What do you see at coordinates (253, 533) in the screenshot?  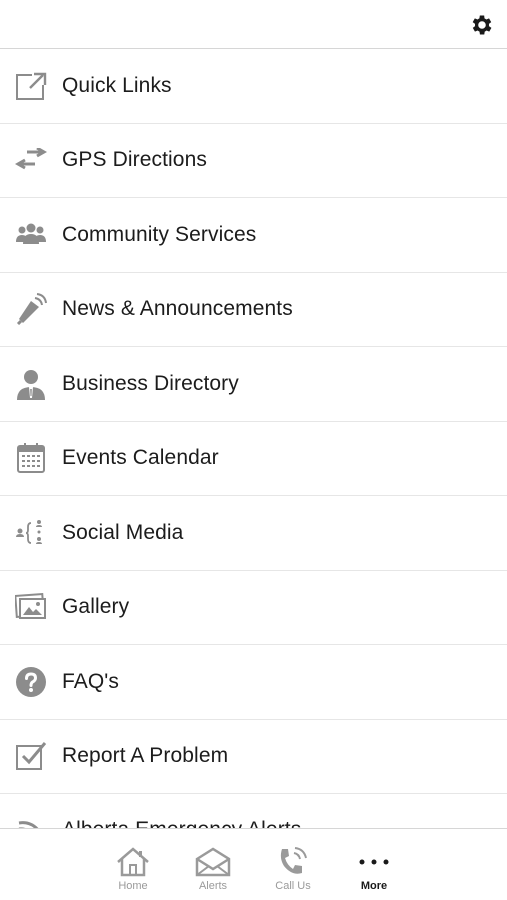 I see `menu-item-social-media: Social Media` at bounding box center [253, 533].